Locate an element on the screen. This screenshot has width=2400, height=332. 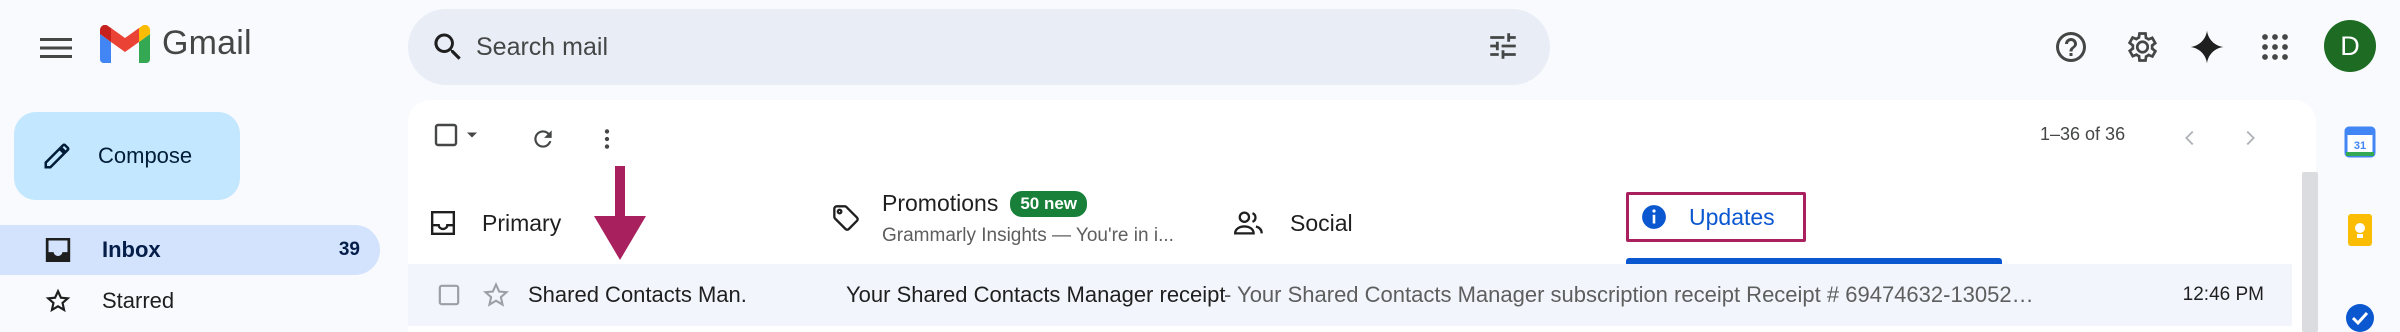
info-icon is located at coordinates (1654, 217).